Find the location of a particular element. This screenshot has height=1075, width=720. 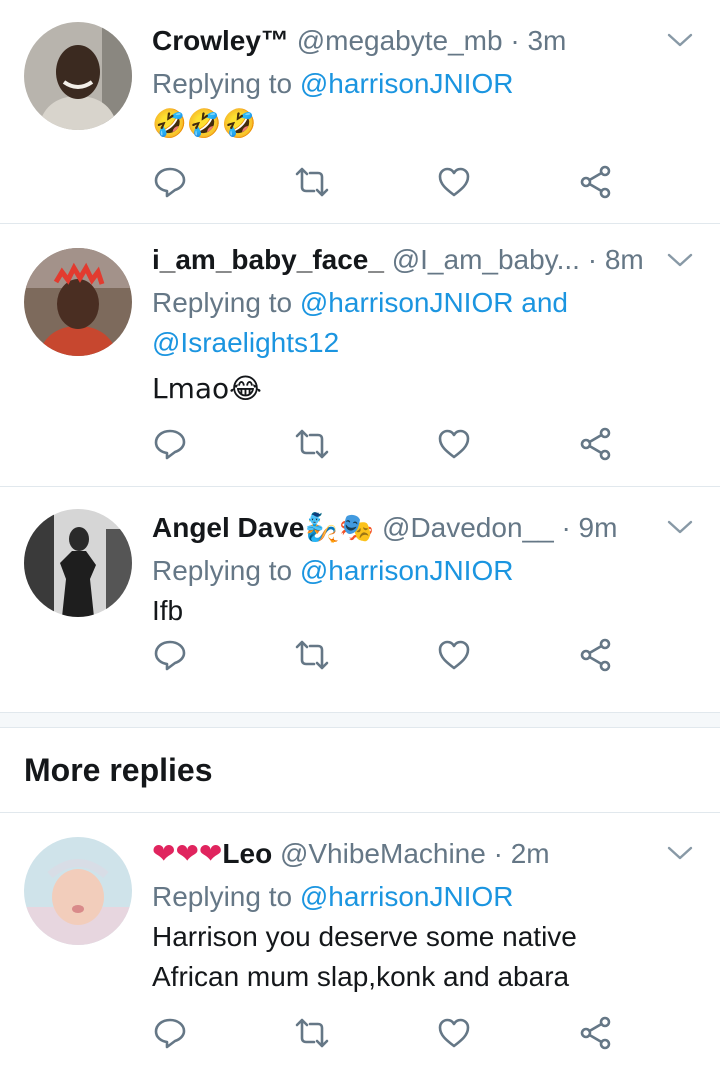

tweet-header: Crowley™ @megabyte_mb · 3m is located at coordinates (405, 41).